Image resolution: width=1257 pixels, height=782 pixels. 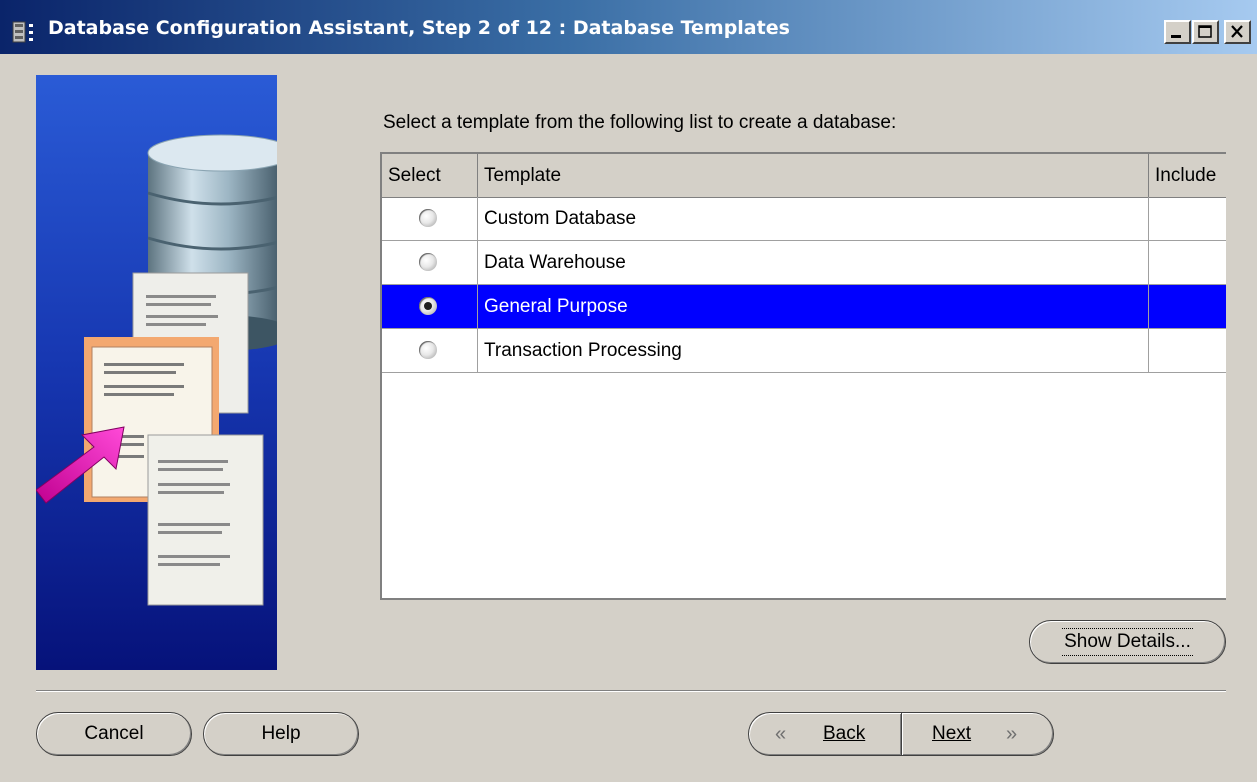 I want to click on maximize-button, so click(x=1205, y=32).